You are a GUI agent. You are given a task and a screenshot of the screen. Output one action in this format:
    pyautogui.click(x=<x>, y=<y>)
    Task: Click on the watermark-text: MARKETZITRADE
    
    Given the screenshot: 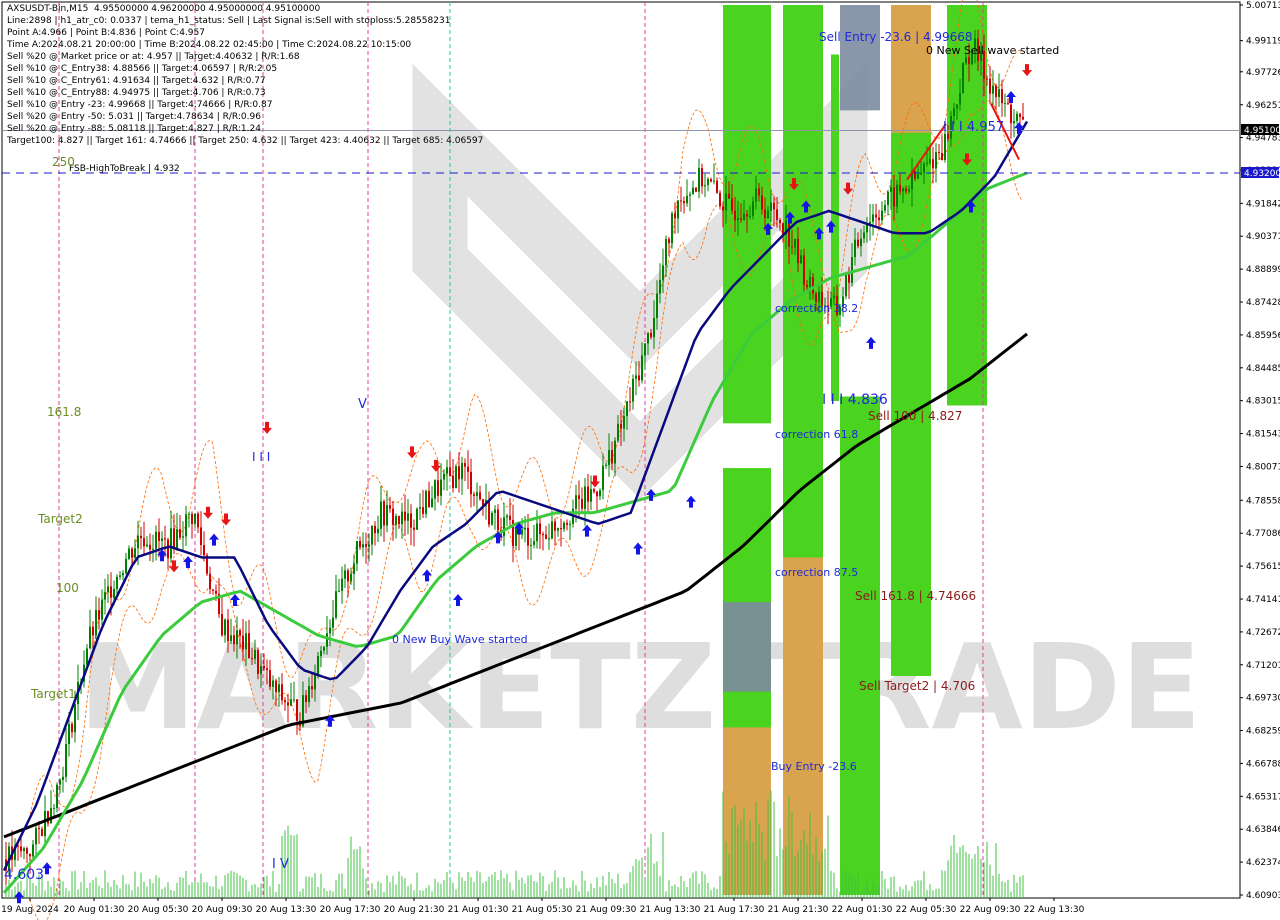 What is the action you would take?
    pyautogui.click(x=640, y=687)
    